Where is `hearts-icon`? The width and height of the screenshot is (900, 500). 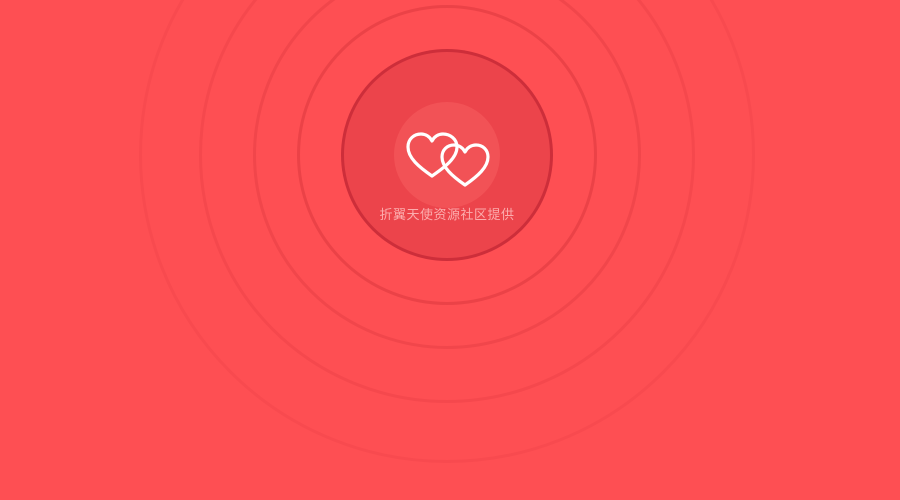
hearts-icon is located at coordinates (448, 159).